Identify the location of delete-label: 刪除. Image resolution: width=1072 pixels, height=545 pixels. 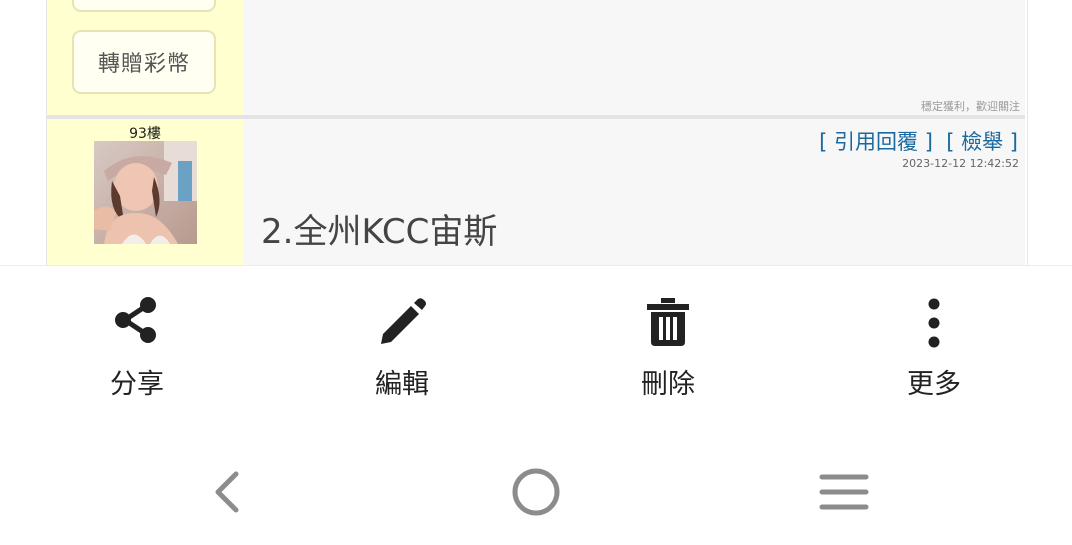
(668, 384).